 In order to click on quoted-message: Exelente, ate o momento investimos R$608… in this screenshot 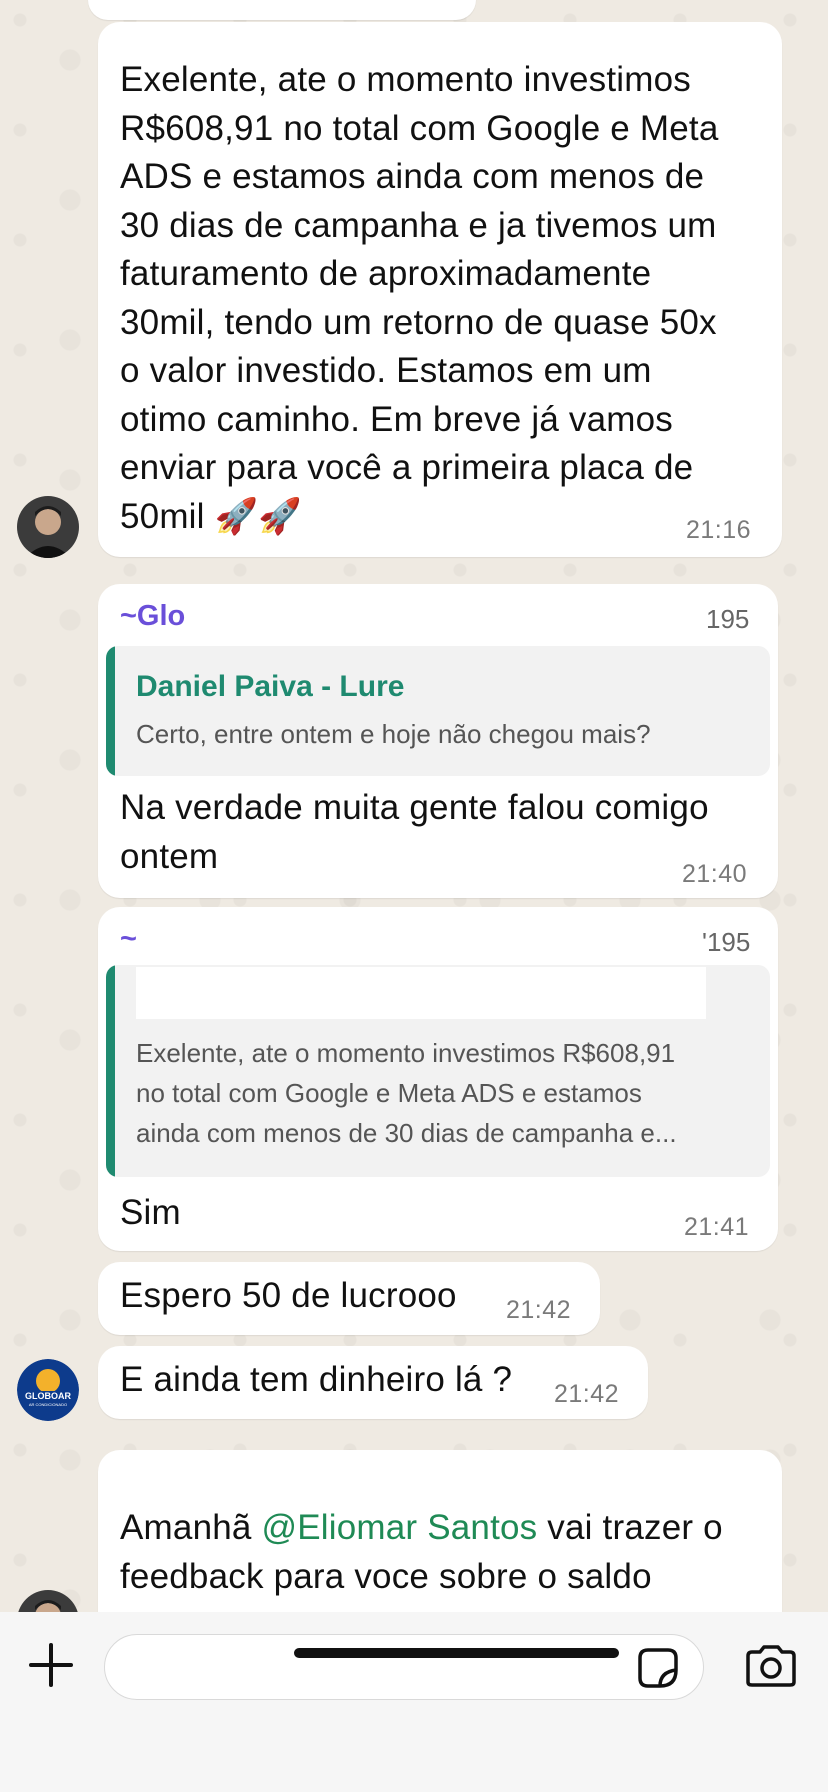, I will do `click(438, 1071)`.